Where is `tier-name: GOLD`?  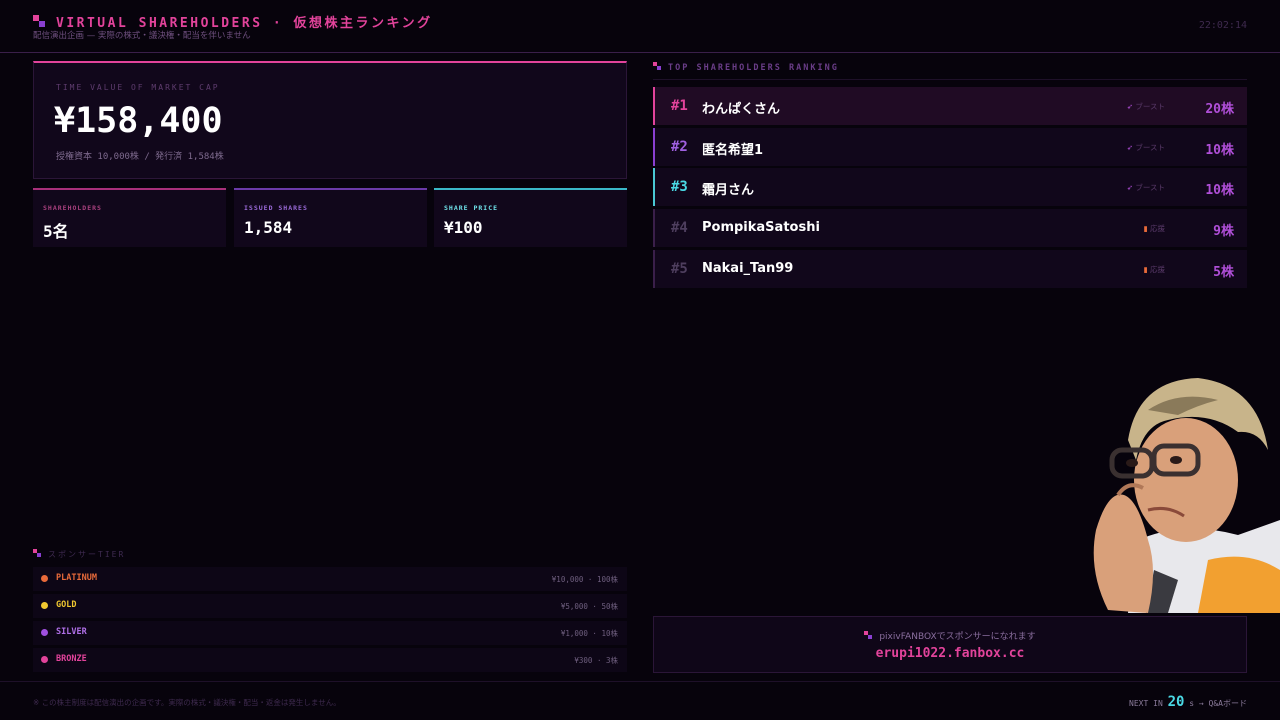 tier-name: GOLD is located at coordinates (66, 605).